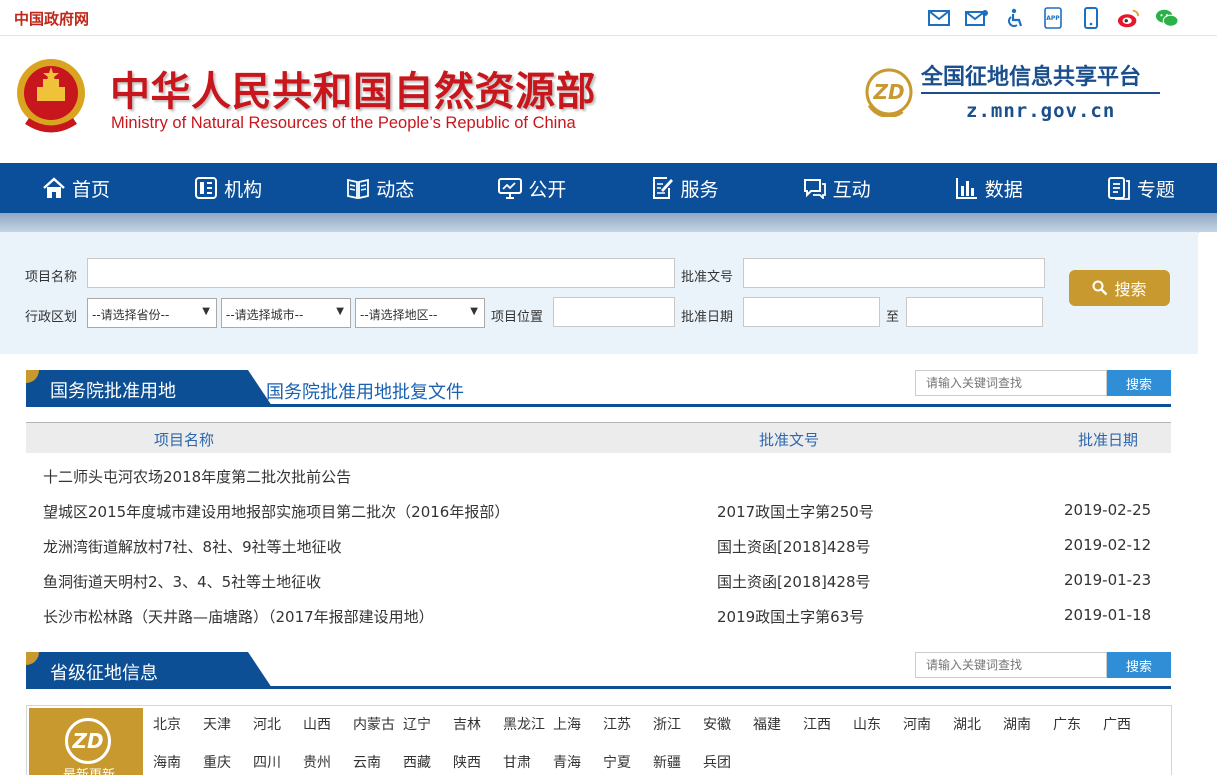 The image size is (1217, 775). What do you see at coordinates (278, 724) in the screenshot?
I see `province-link: 河北` at bounding box center [278, 724].